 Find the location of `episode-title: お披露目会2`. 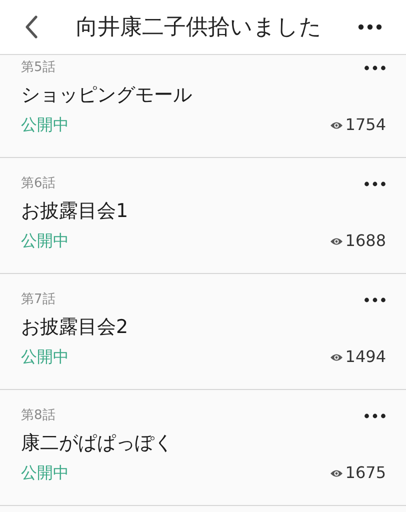

episode-title: お披露目会2 is located at coordinates (75, 327).